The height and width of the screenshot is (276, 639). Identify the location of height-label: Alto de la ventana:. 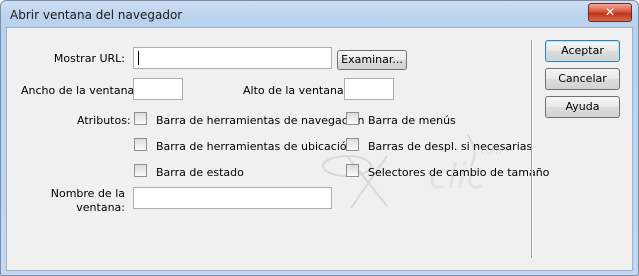
(295, 90).